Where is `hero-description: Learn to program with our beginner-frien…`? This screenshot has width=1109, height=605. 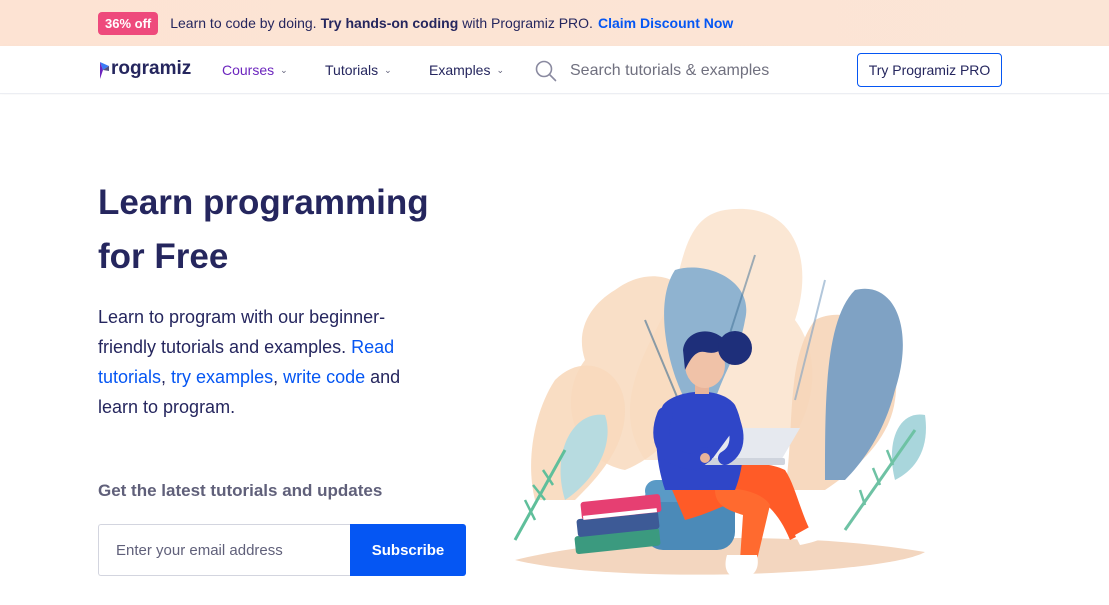 hero-description: Learn to program with our beginner-frien… is located at coordinates (268, 362).